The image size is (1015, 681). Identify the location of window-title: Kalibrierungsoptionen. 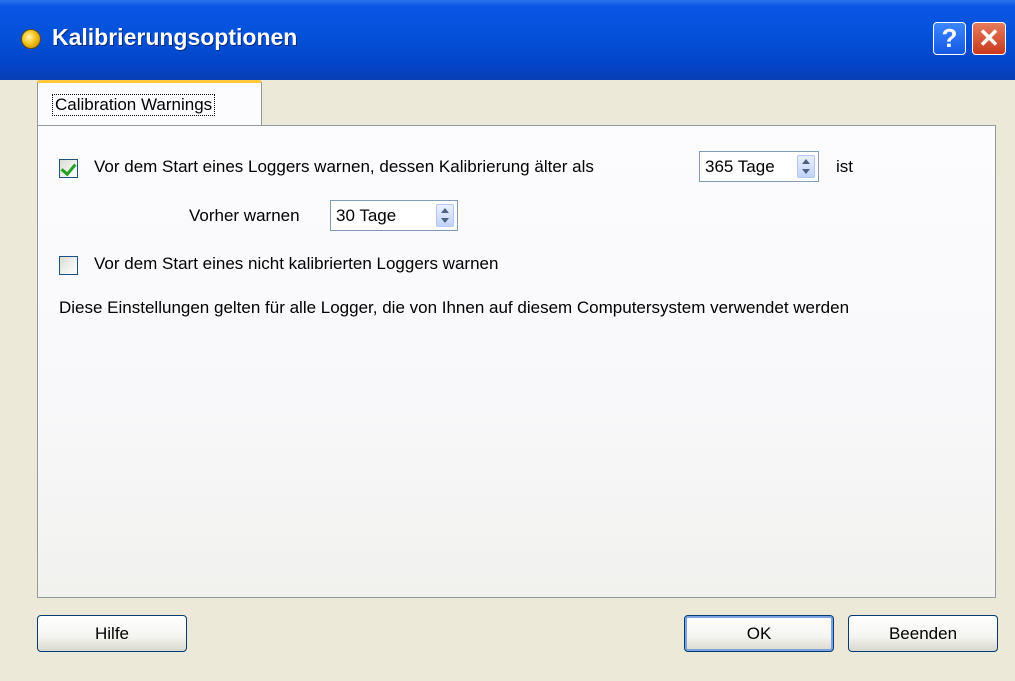
(175, 37).